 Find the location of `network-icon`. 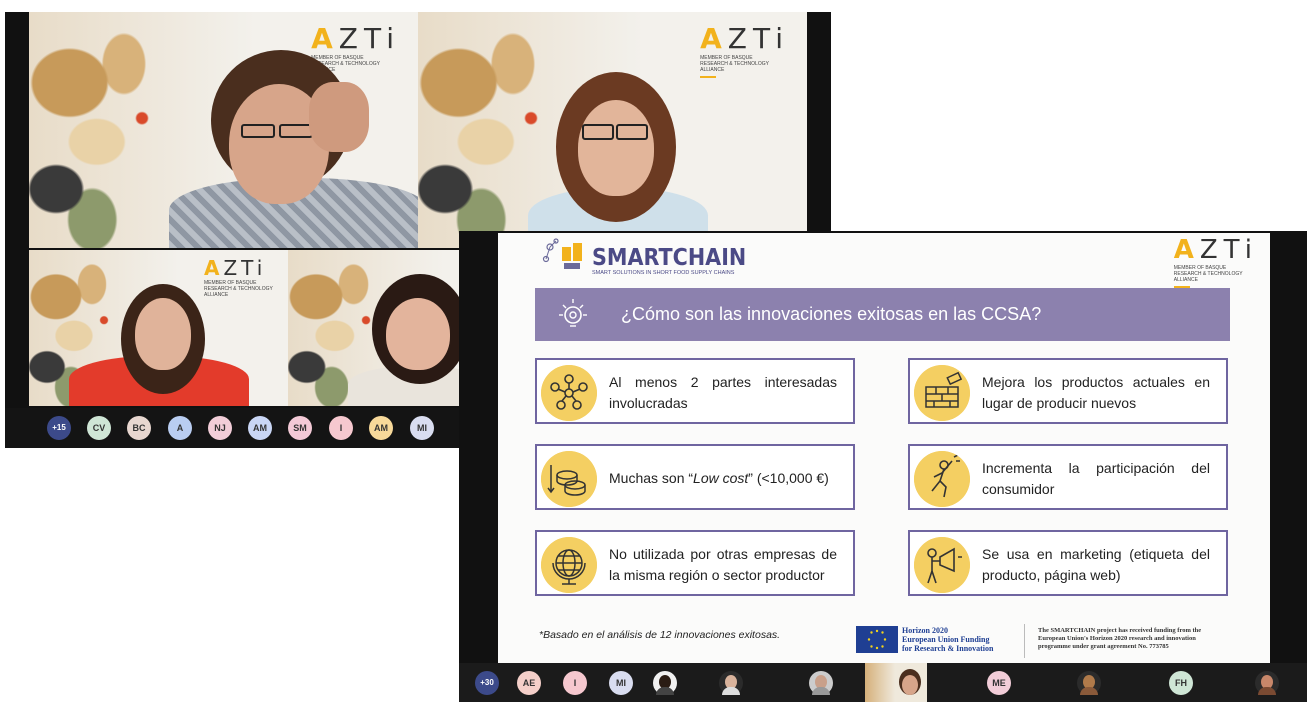

network-icon is located at coordinates (569, 393).